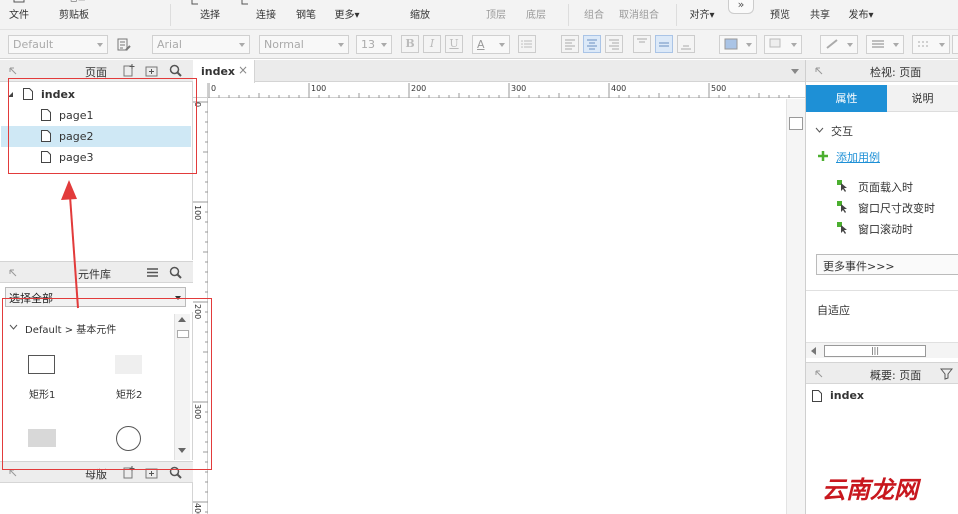 Image resolution: width=958 pixels, height=514 pixels. What do you see at coordinates (846, 98) in the screenshot?
I see `tab-properties: 属性` at bounding box center [846, 98].